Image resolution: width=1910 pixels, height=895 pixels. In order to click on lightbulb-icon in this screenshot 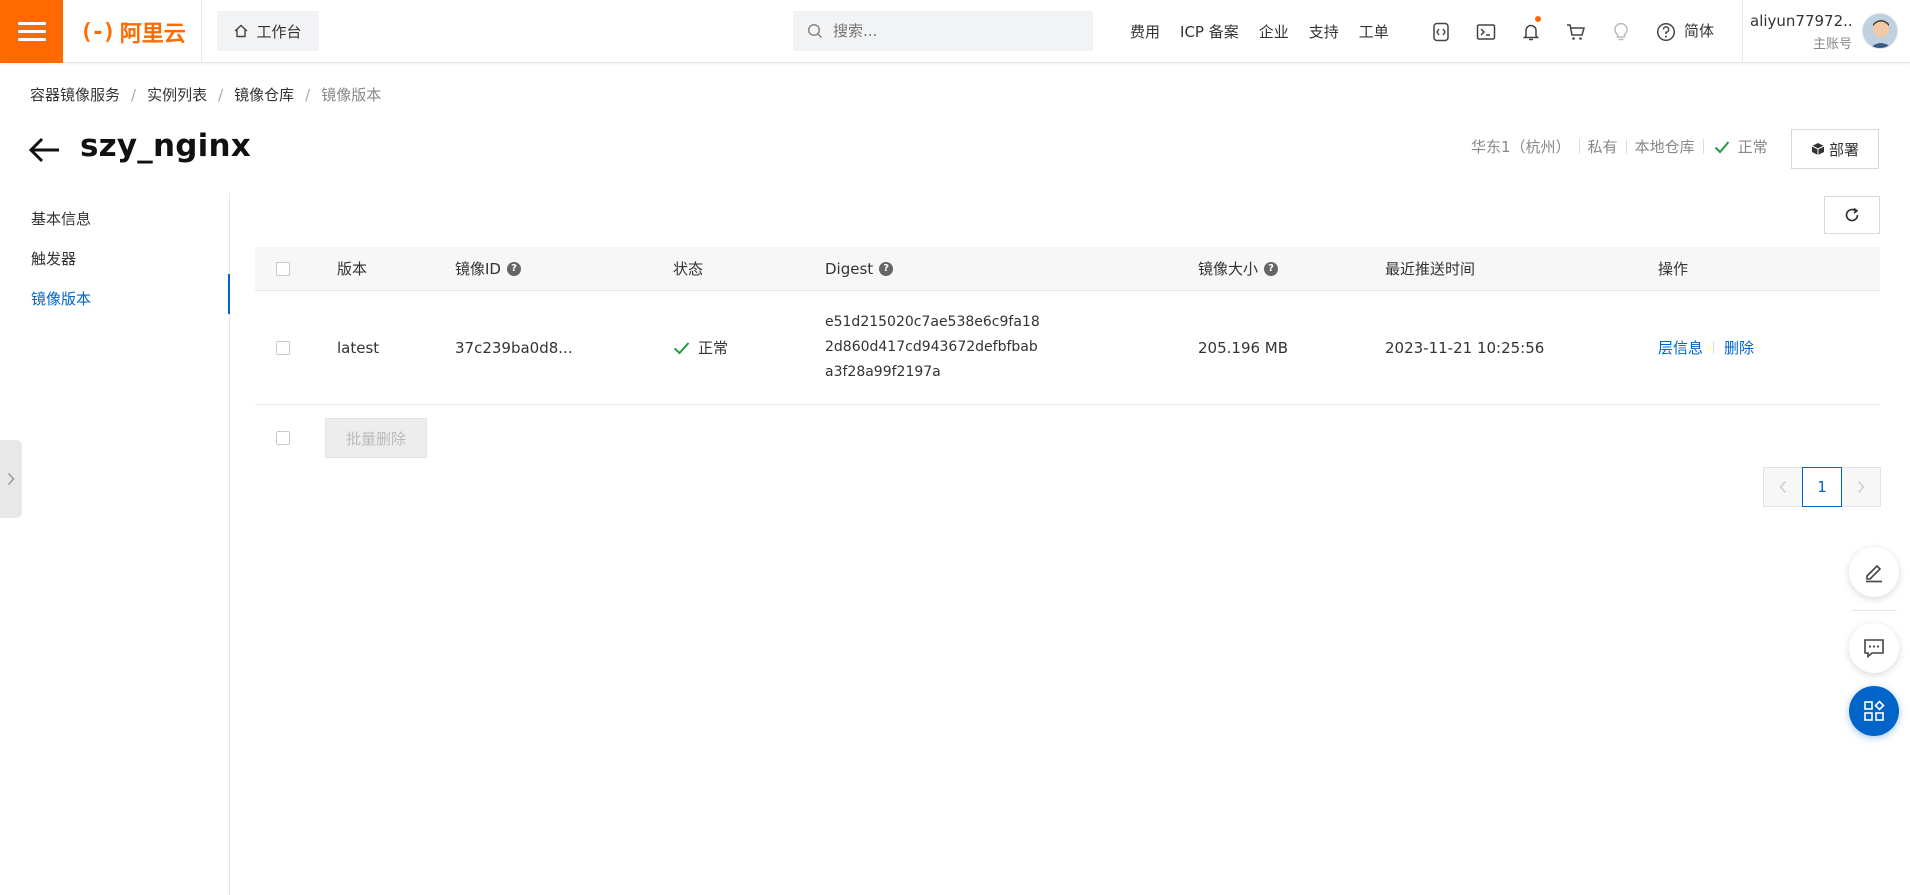, I will do `click(1620, 31)`.